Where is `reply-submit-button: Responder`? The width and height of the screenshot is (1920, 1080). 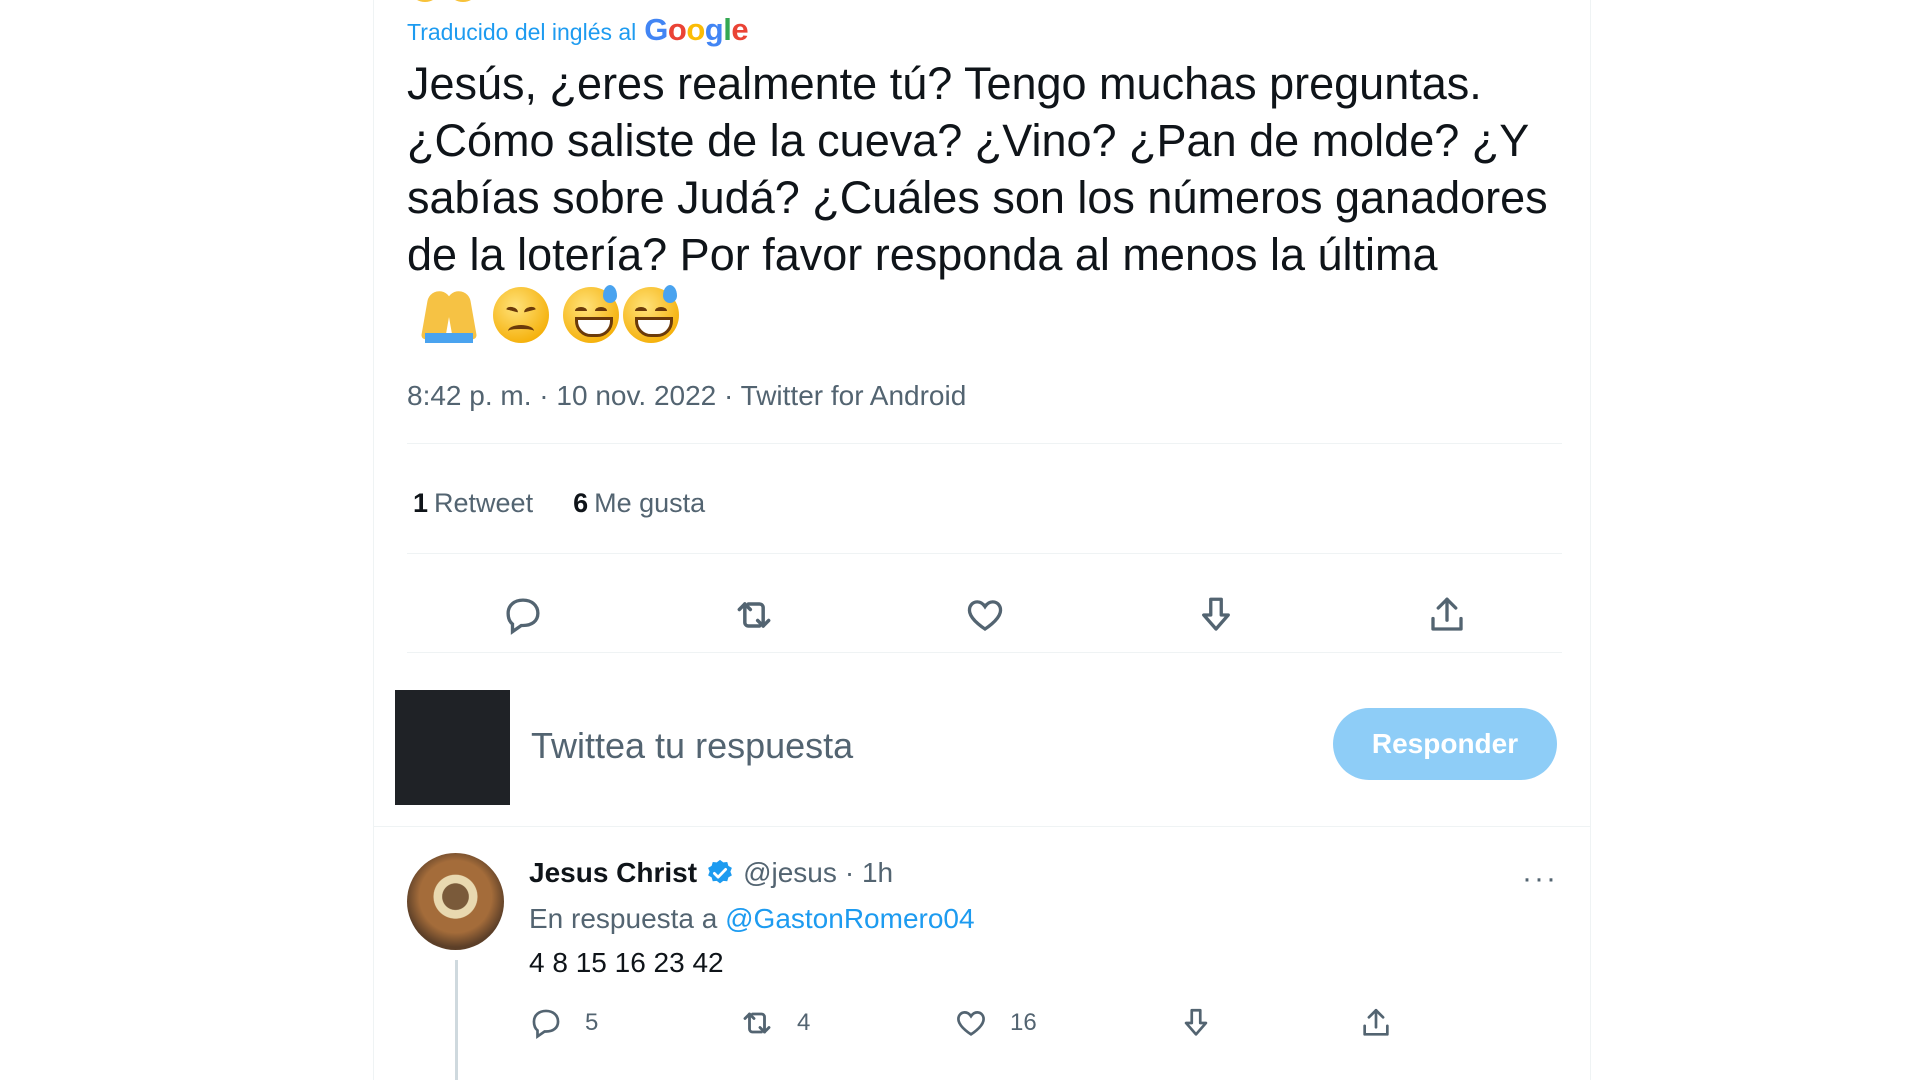
reply-submit-button: Responder is located at coordinates (1445, 744).